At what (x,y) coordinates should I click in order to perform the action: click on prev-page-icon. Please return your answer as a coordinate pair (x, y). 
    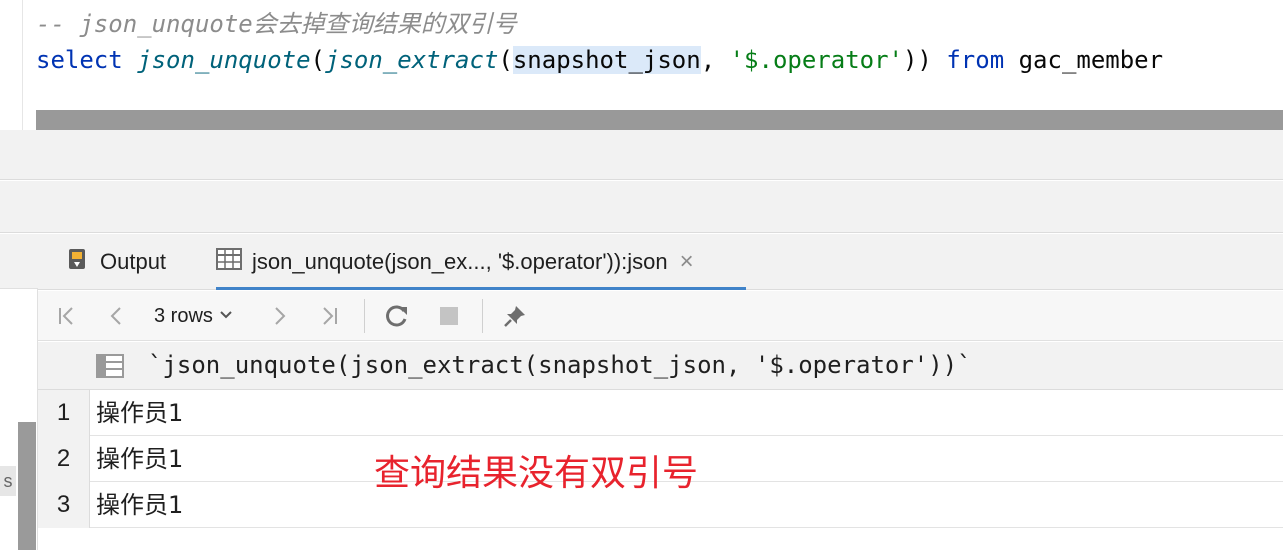
    Looking at the image, I should click on (117, 316).